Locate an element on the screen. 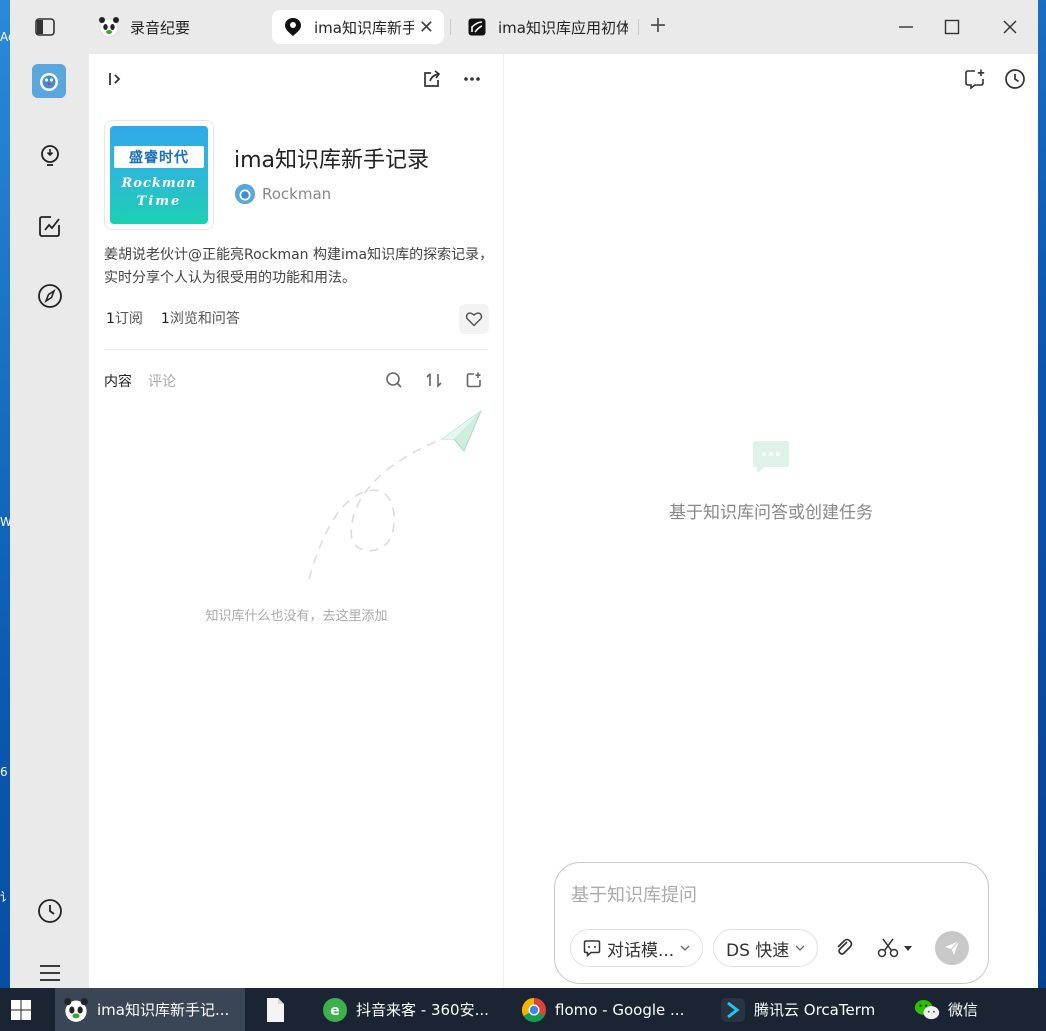  new-chat-icon is located at coordinates (975, 79).